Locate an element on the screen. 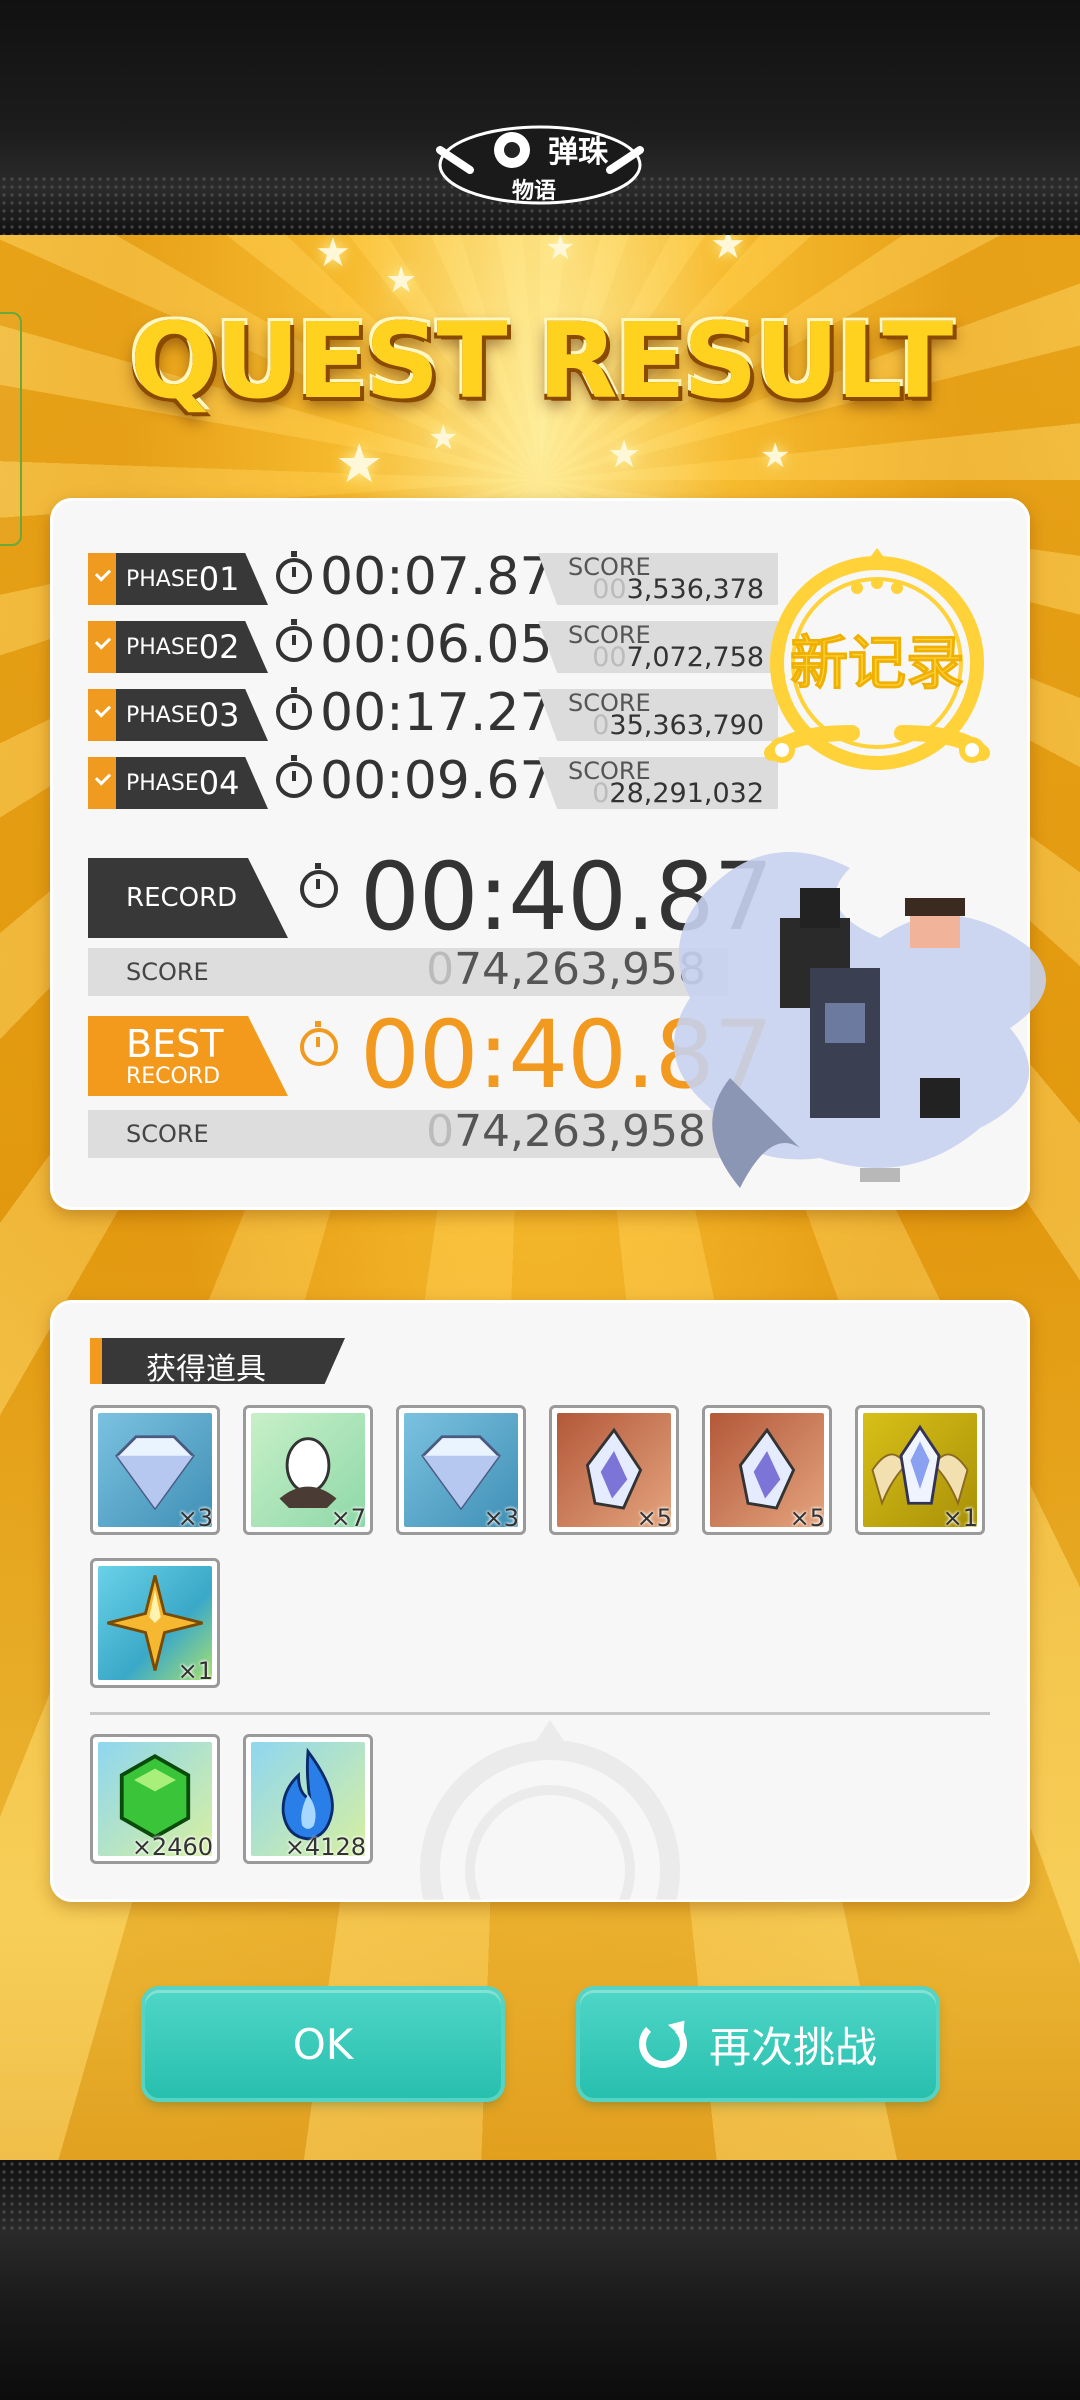 The height and width of the screenshot is (2400, 1080). phase-tag: PHASE 03 is located at coordinates (192, 715).